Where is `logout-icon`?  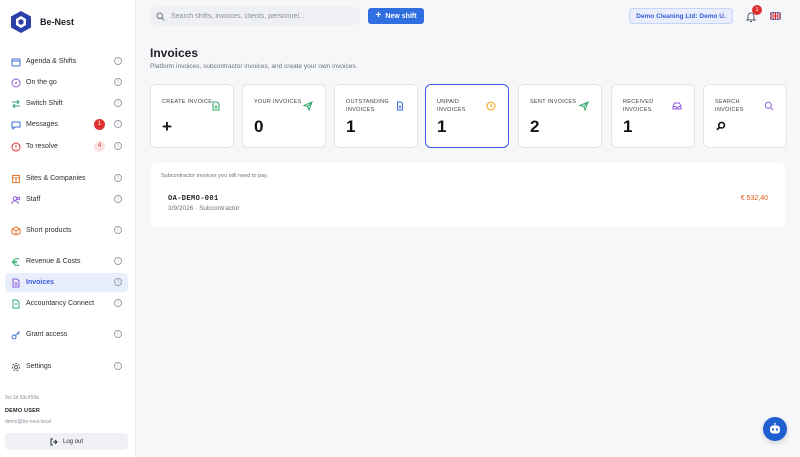
logout-icon is located at coordinates (54, 441).